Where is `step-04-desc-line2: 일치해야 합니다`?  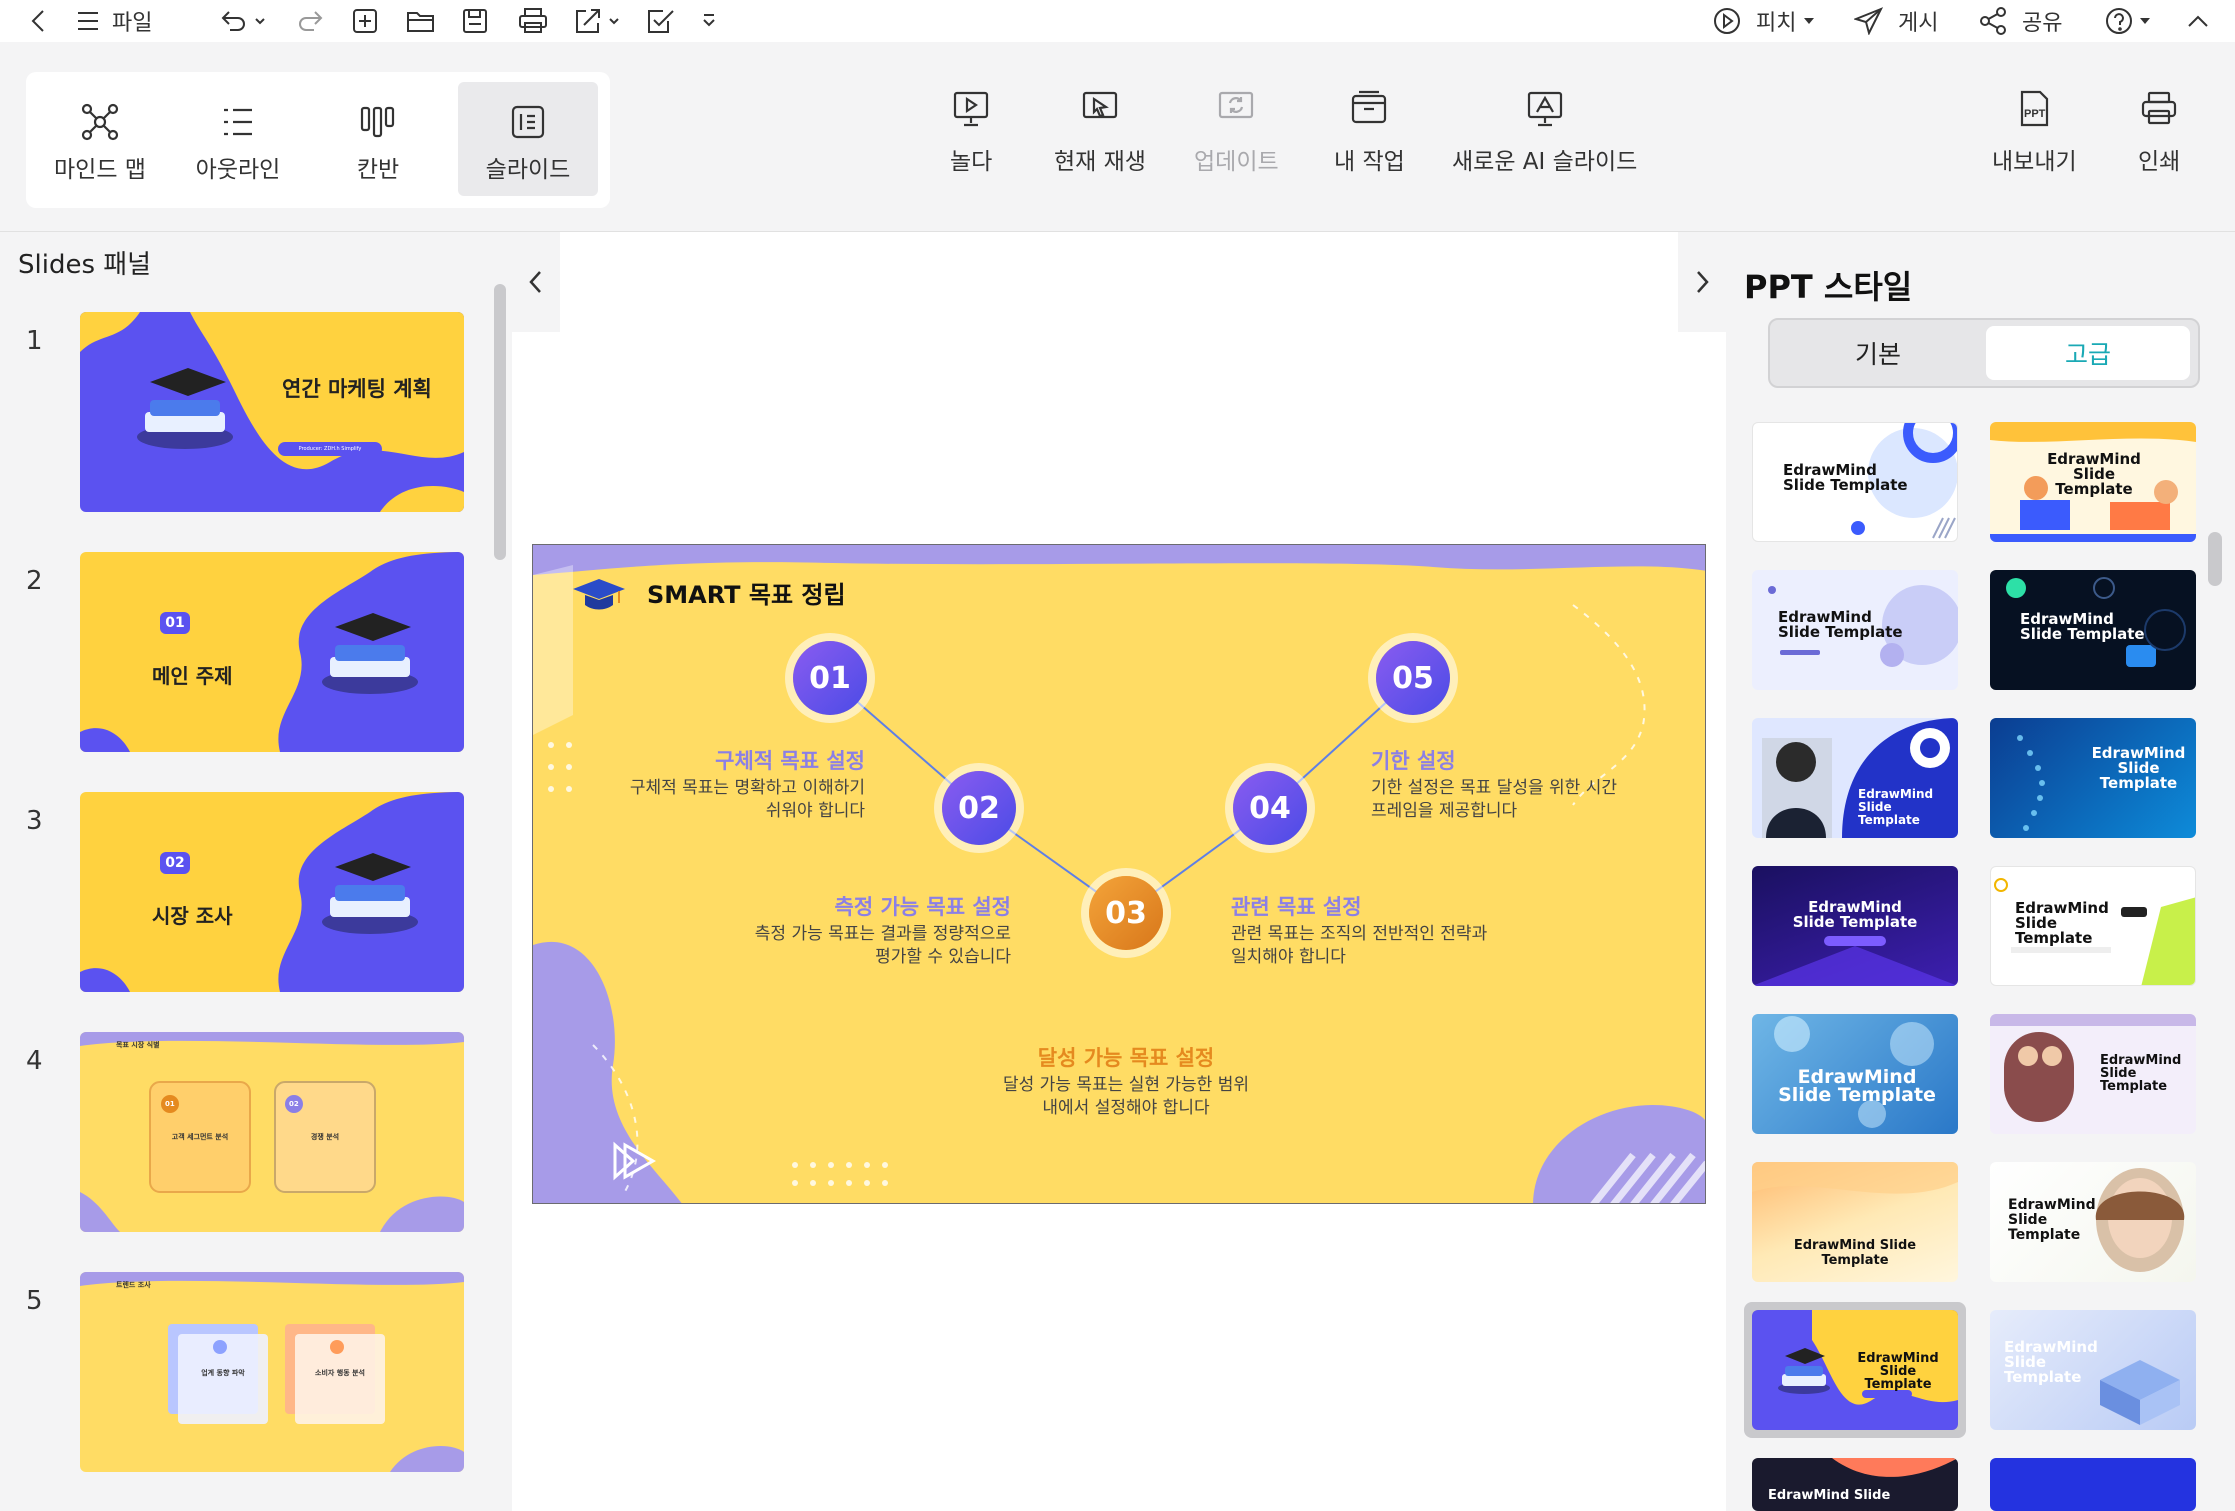 step-04-desc-line2: 일치해야 합니다 is located at coordinates (1288, 957).